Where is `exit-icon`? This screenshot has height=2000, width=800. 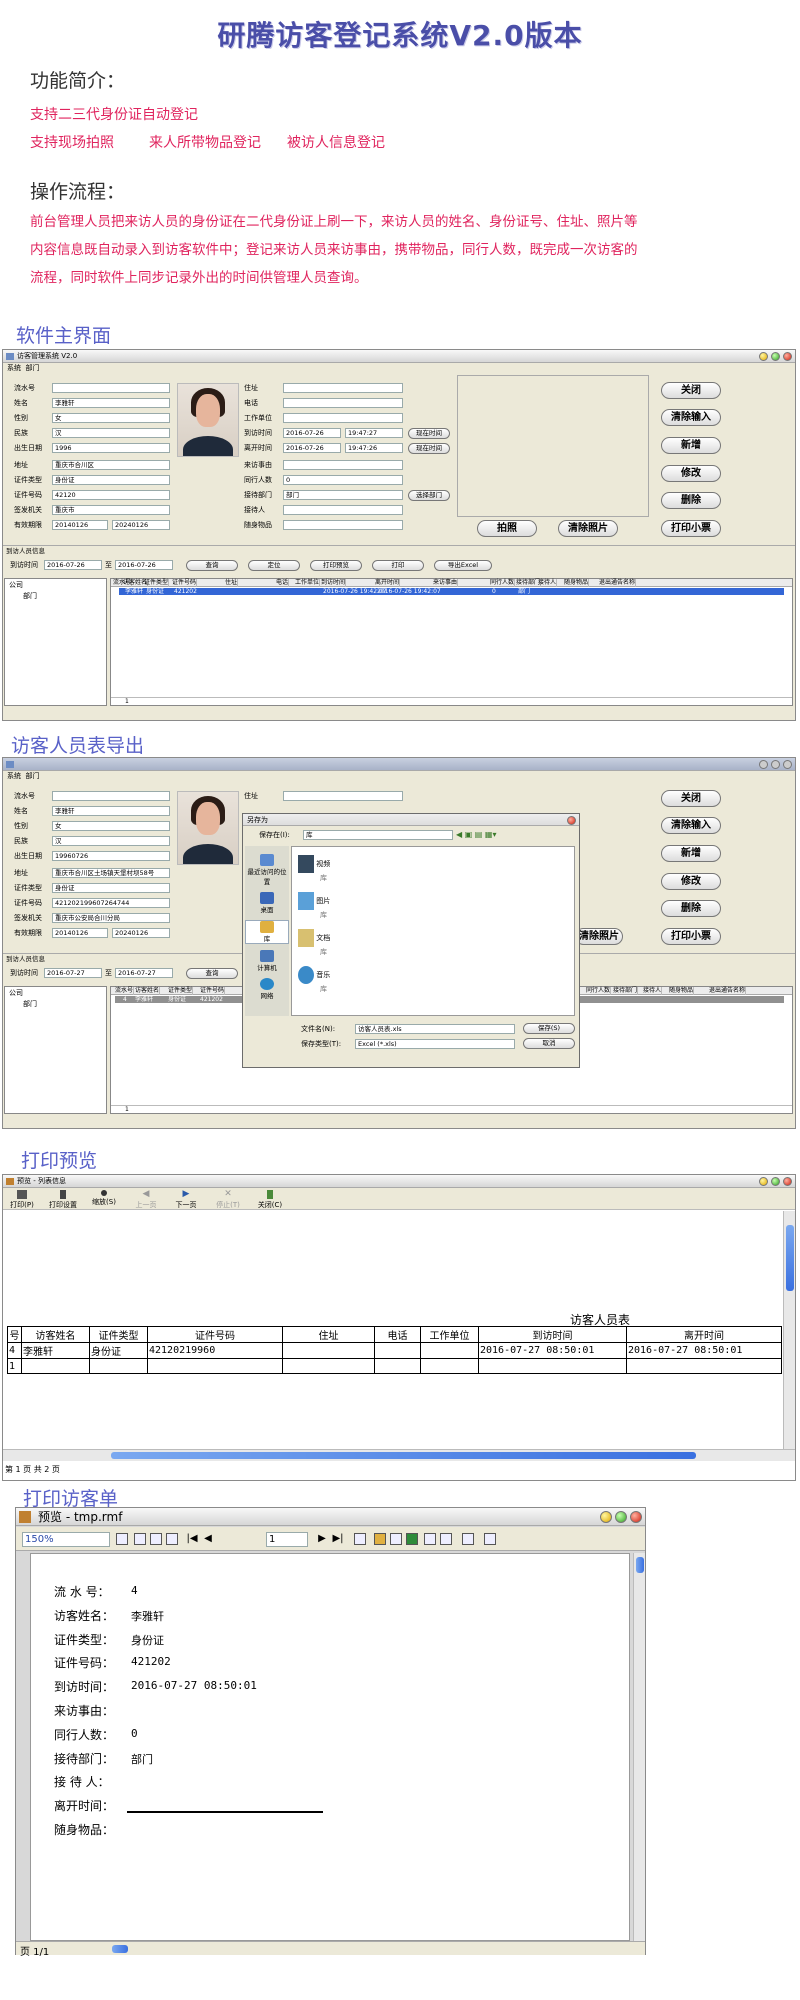
exit-icon is located at coordinates (490, 1539).